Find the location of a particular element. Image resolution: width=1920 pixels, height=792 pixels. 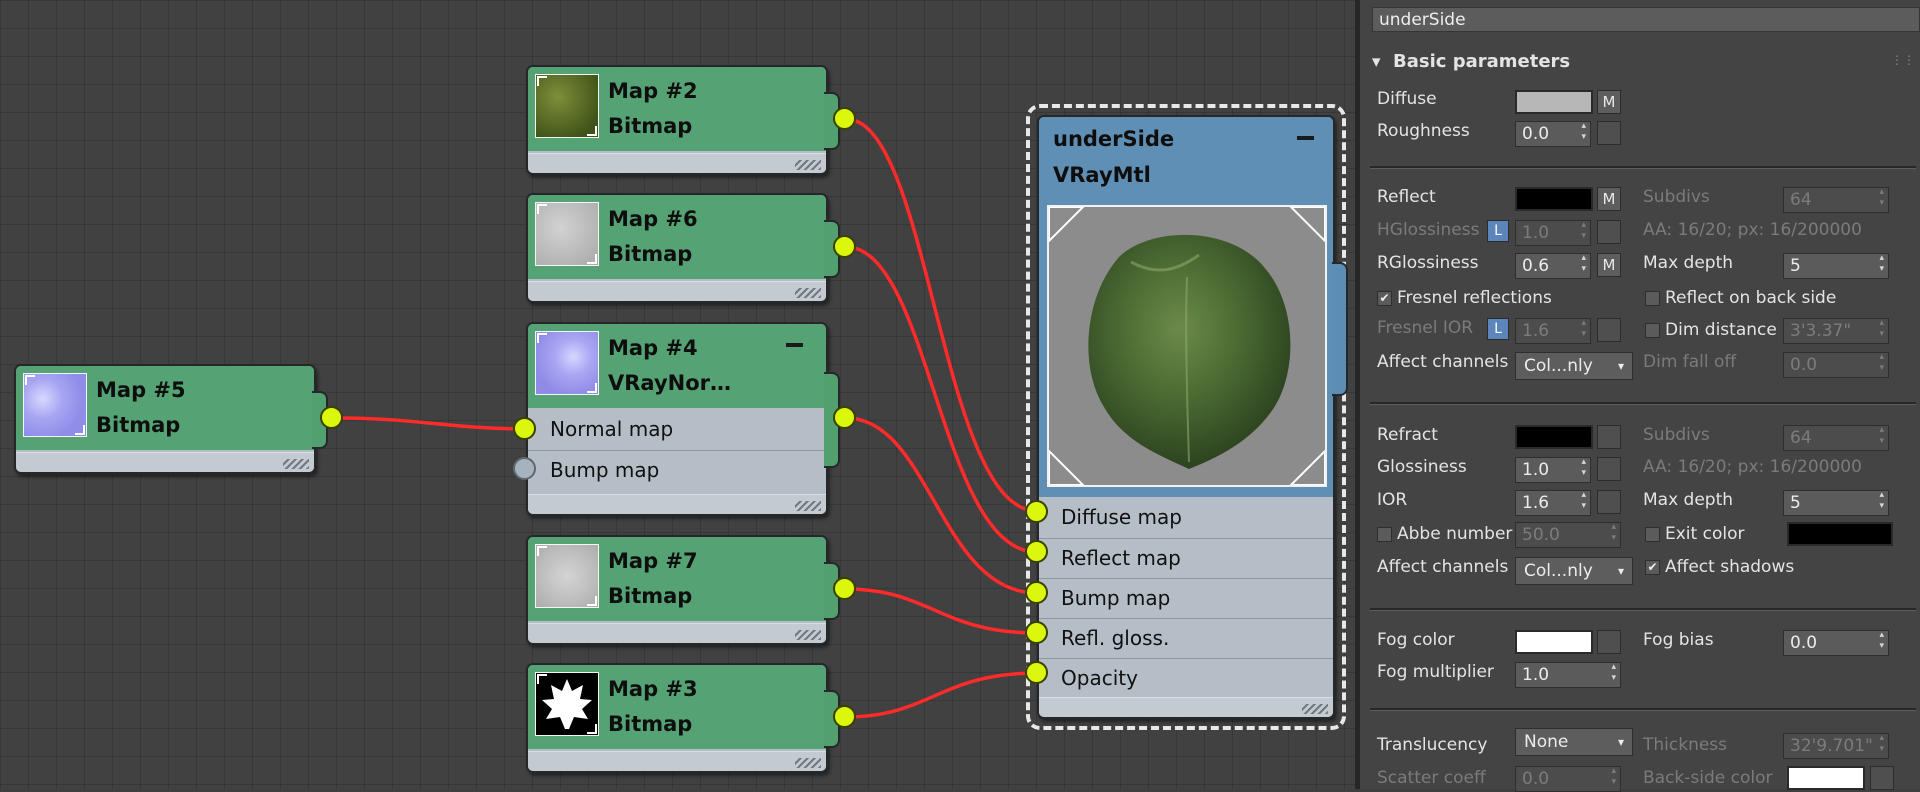

reflect-label: Reflect is located at coordinates (1406, 197).